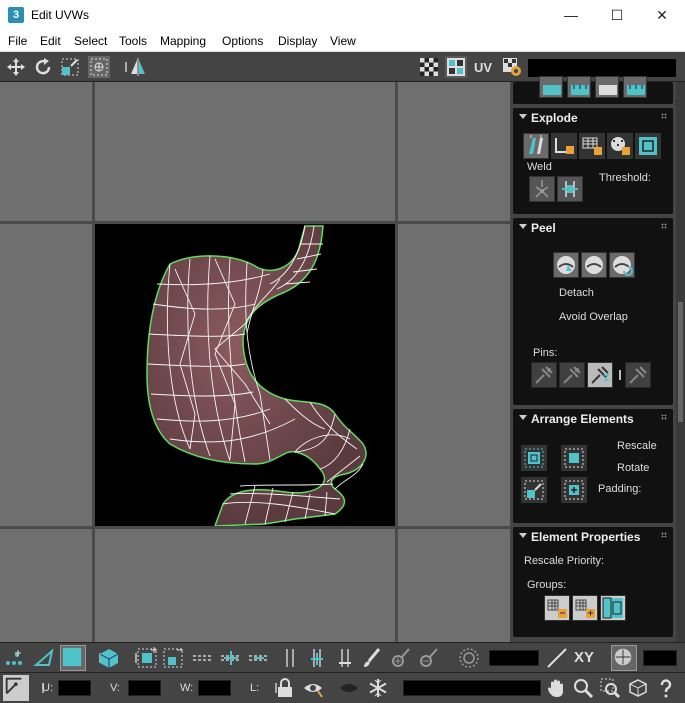 The width and height of the screenshot is (685, 703). What do you see at coordinates (16, 67) in the screenshot?
I see `move-icon` at bounding box center [16, 67].